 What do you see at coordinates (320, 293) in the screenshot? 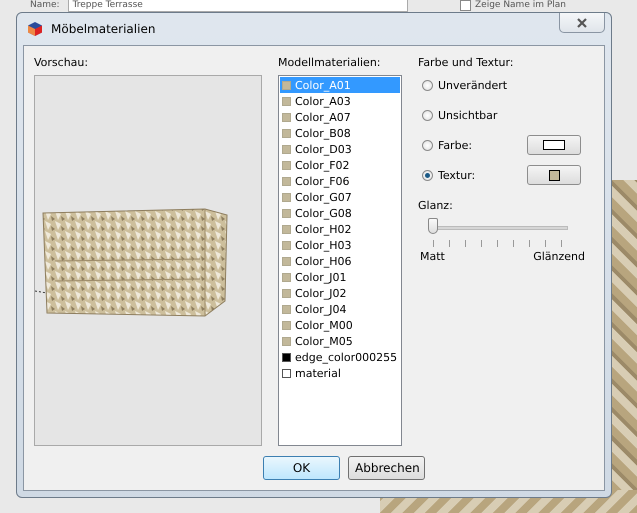
I see `material-name: Color_J02` at bounding box center [320, 293].